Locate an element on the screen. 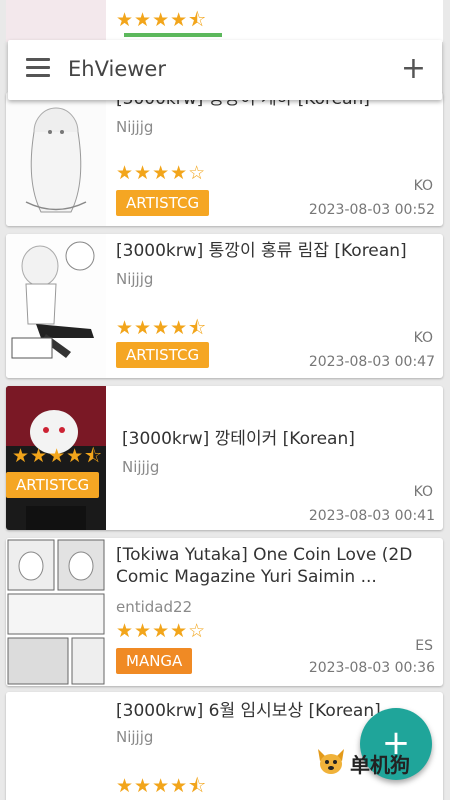 This screenshot has height=800, width=450. illustration-girl-sitting-icon is located at coordinates (56, 306).